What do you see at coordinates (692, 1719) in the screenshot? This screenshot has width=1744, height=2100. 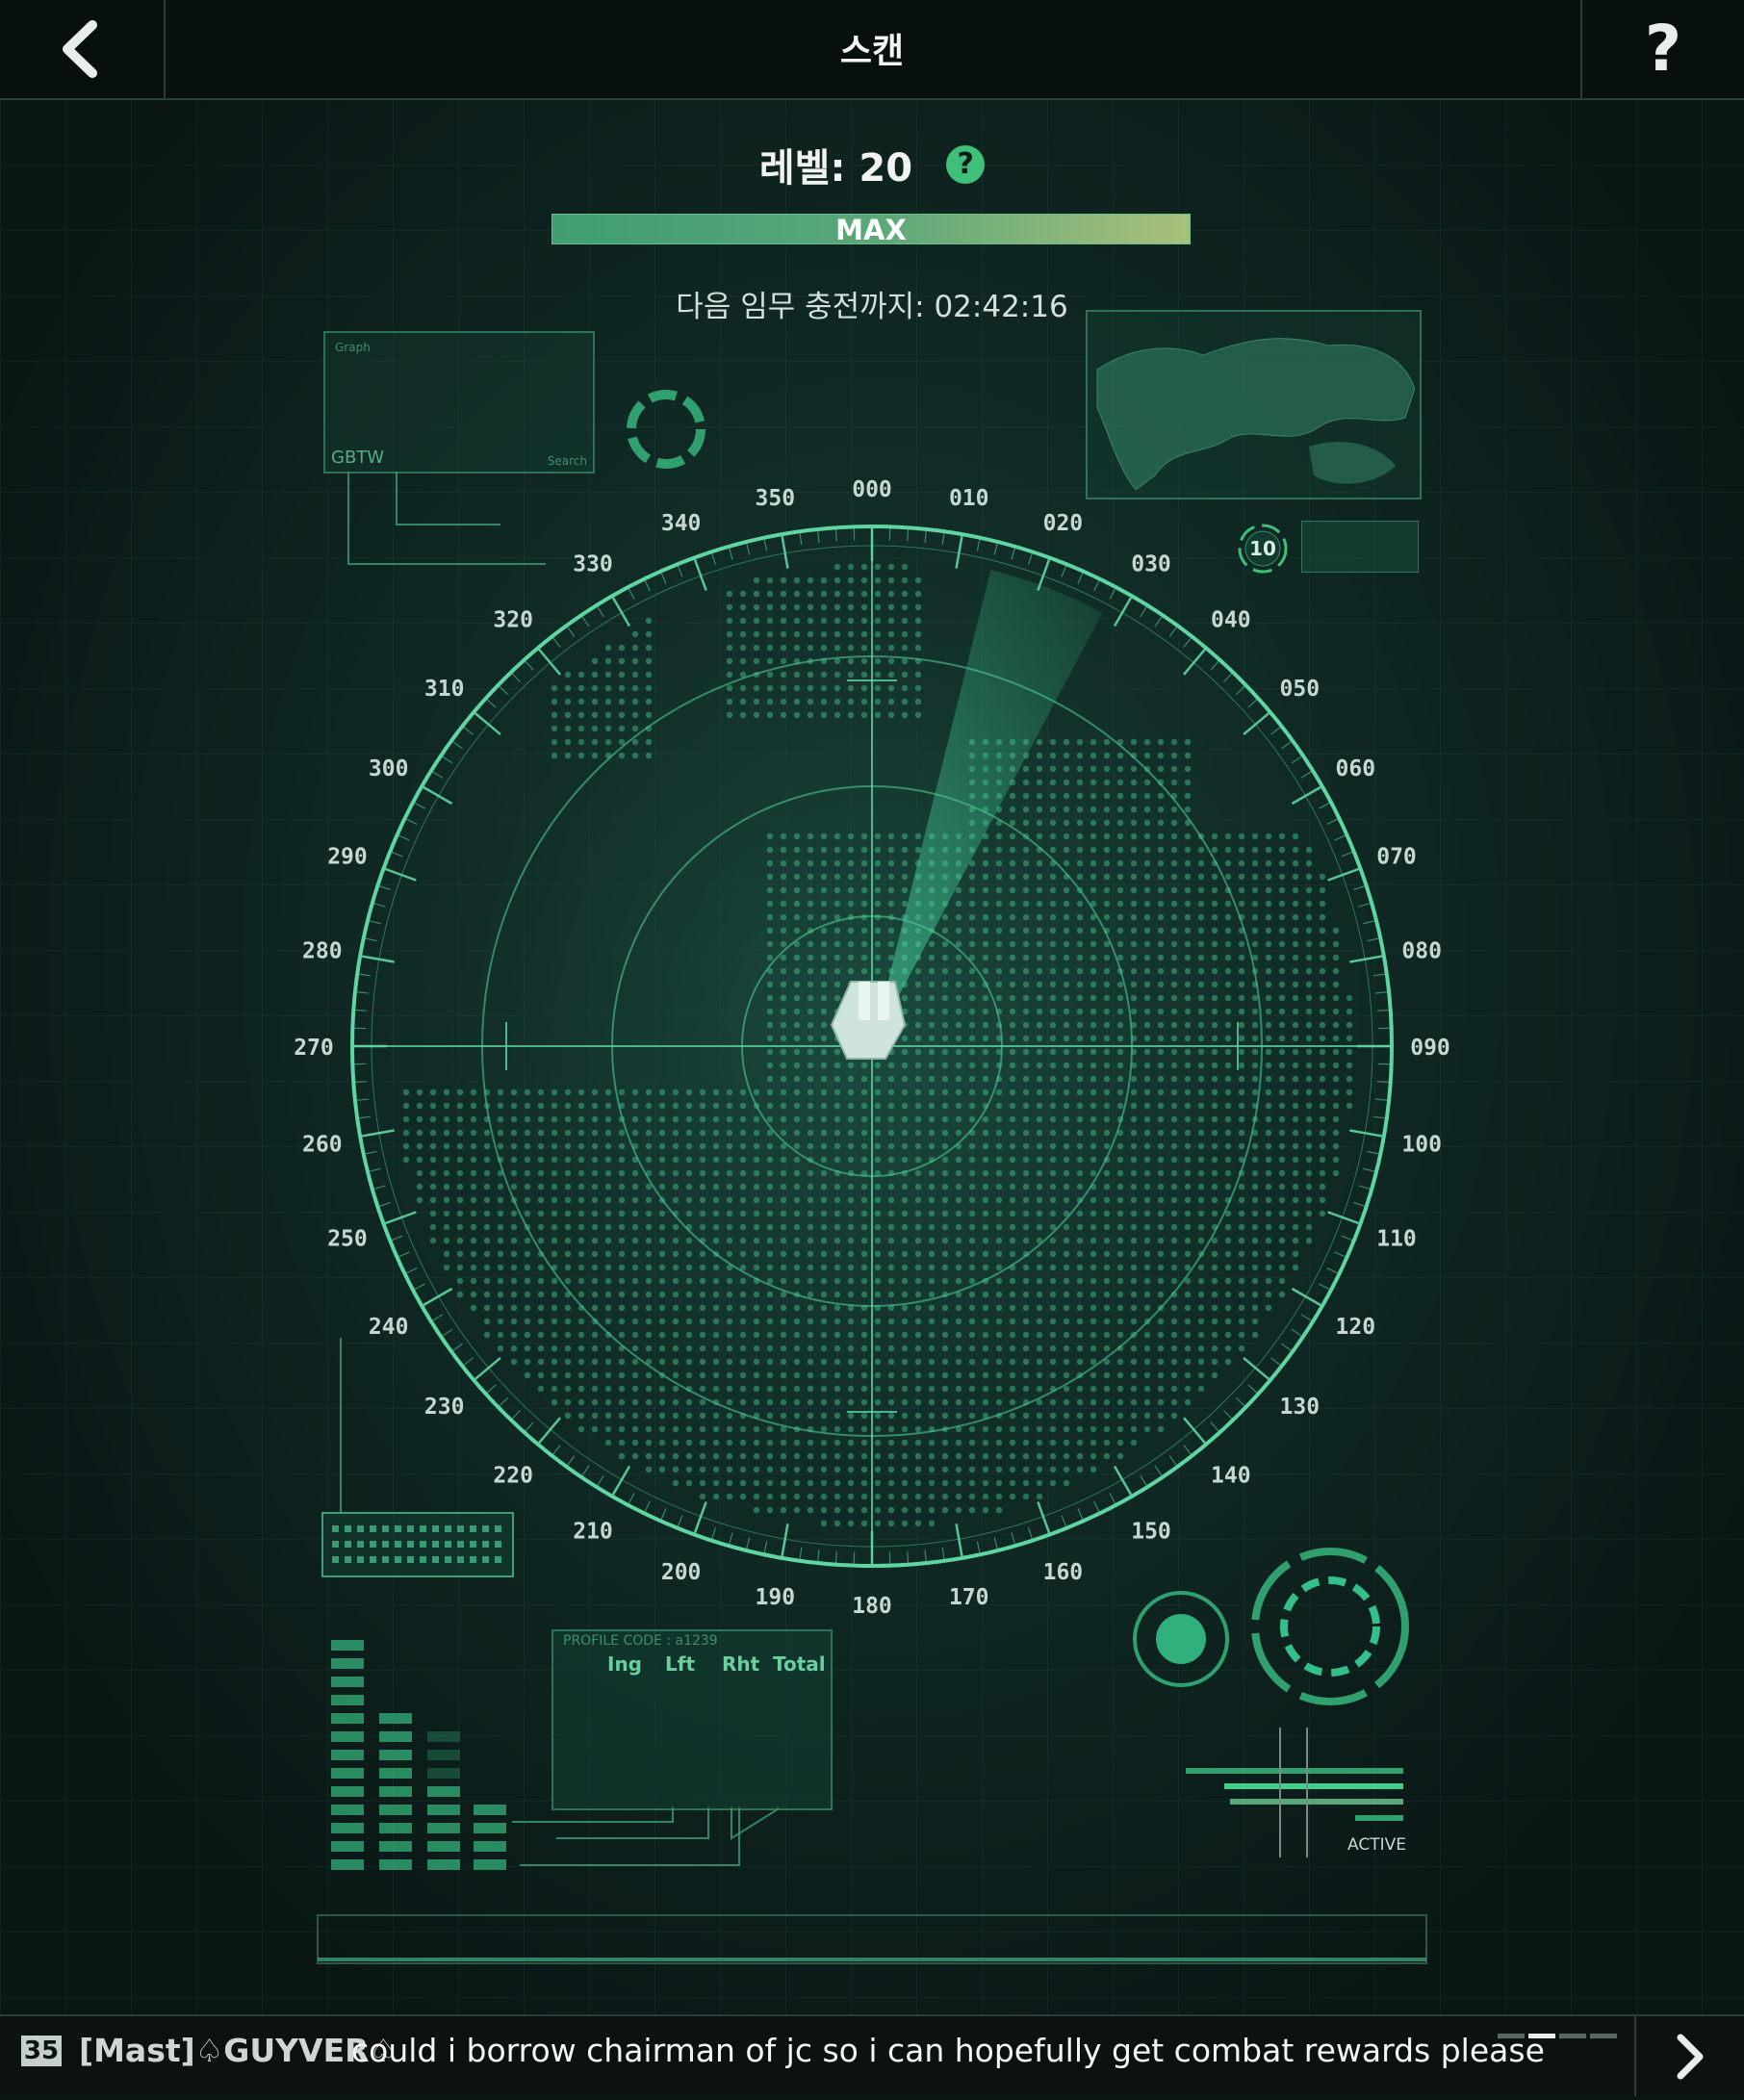 I see `profile-code-panel: PROFILE CODE : a1239 Ing Lft Rht Total` at bounding box center [692, 1719].